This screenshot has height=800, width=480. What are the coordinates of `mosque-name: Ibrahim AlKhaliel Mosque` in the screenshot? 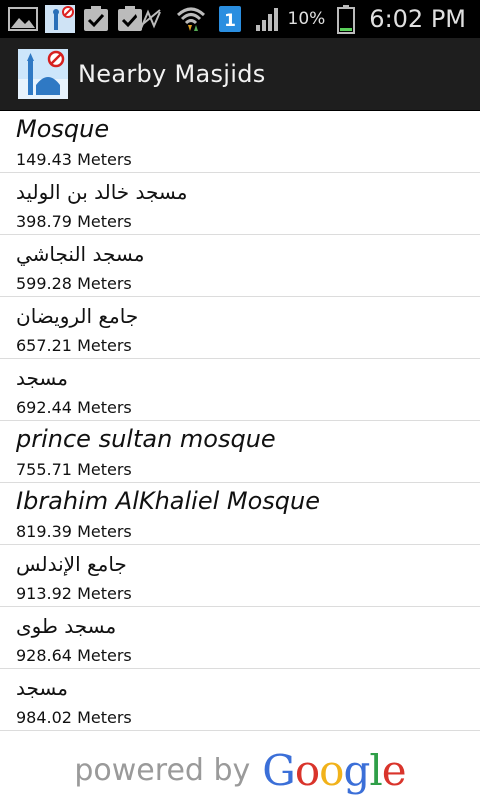 It's located at (168, 501).